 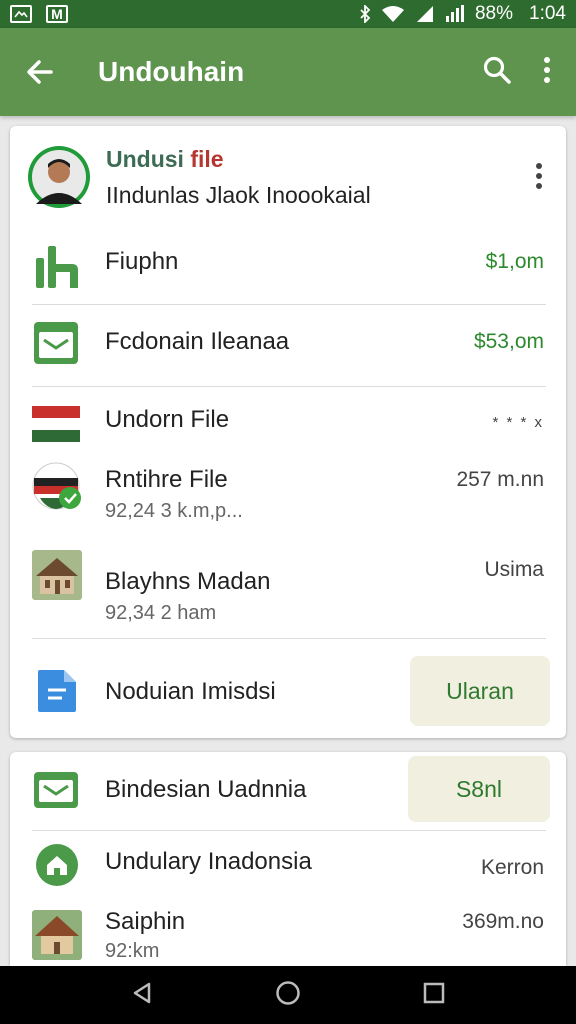 What do you see at coordinates (167, 419) in the screenshot?
I see `item-title: Undorn File` at bounding box center [167, 419].